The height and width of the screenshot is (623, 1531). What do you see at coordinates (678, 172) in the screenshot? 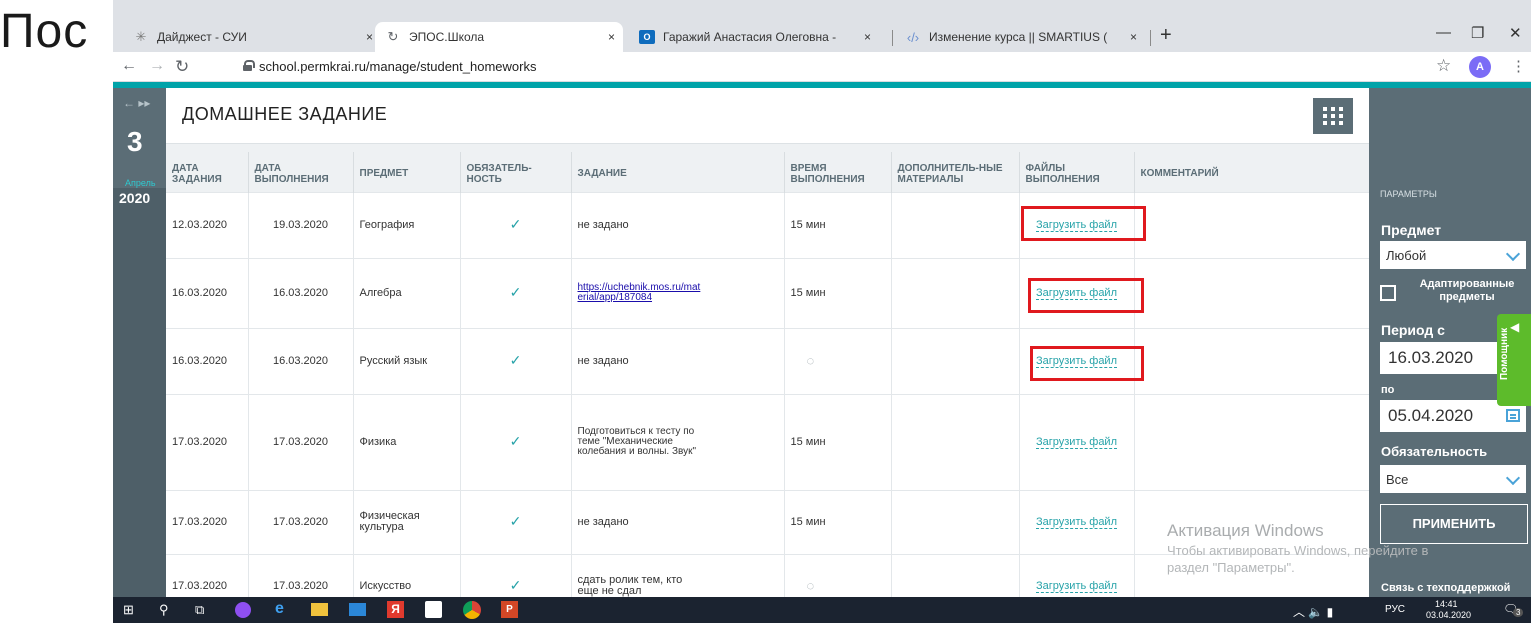
I see `column-header: ЗАДАНИЕ` at bounding box center [678, 172].